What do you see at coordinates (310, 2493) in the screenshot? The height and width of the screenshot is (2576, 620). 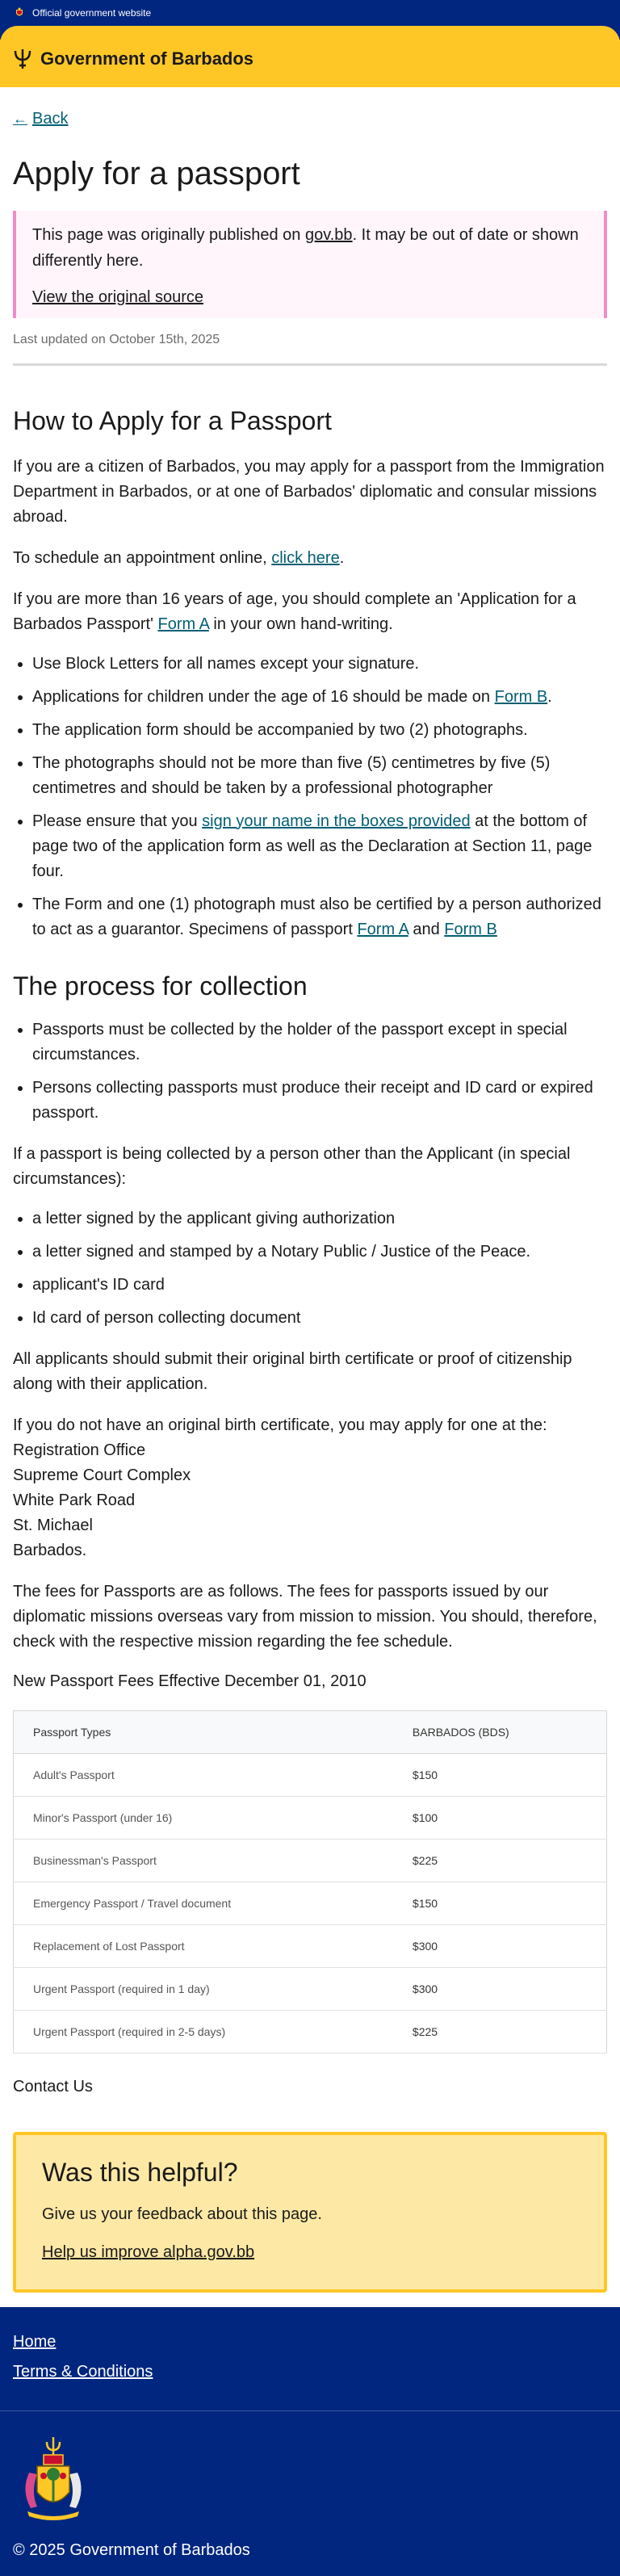 I see `footer-bottom: © 2025 Government of Barbados` at bounding box center [310, 2493].